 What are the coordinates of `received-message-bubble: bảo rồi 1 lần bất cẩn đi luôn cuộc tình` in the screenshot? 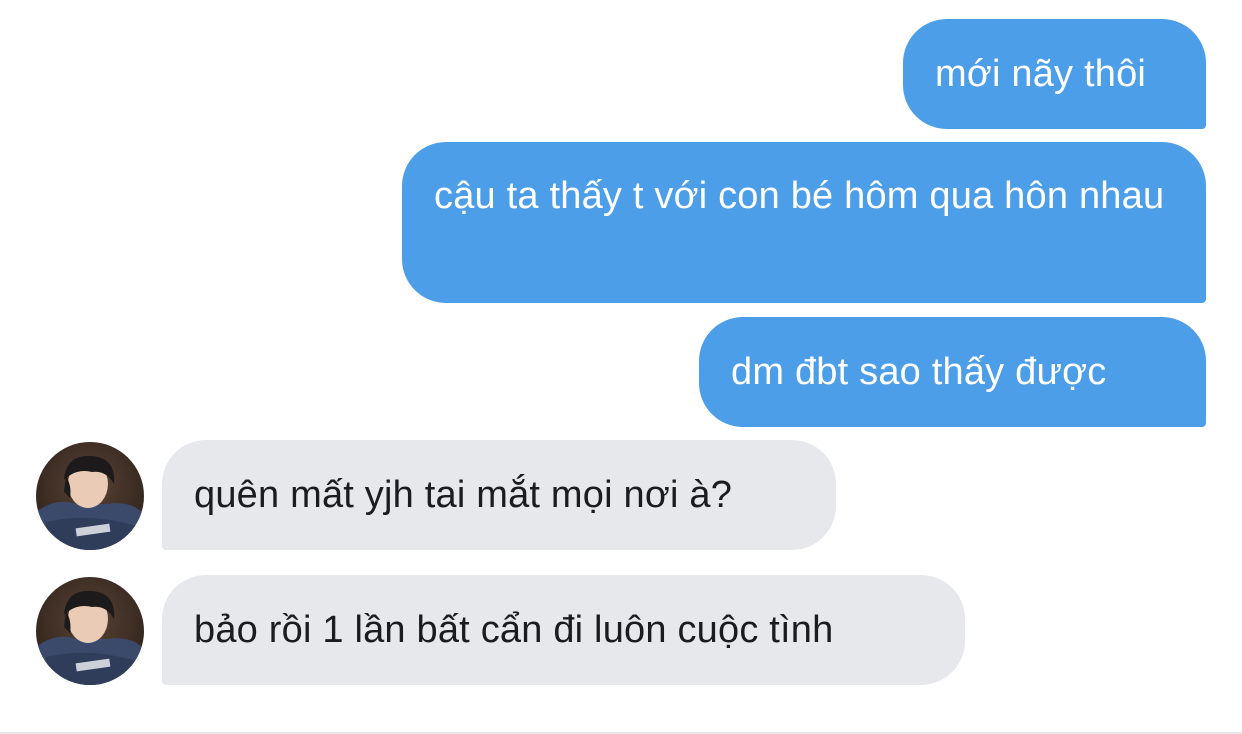 It's located at (563, 630).